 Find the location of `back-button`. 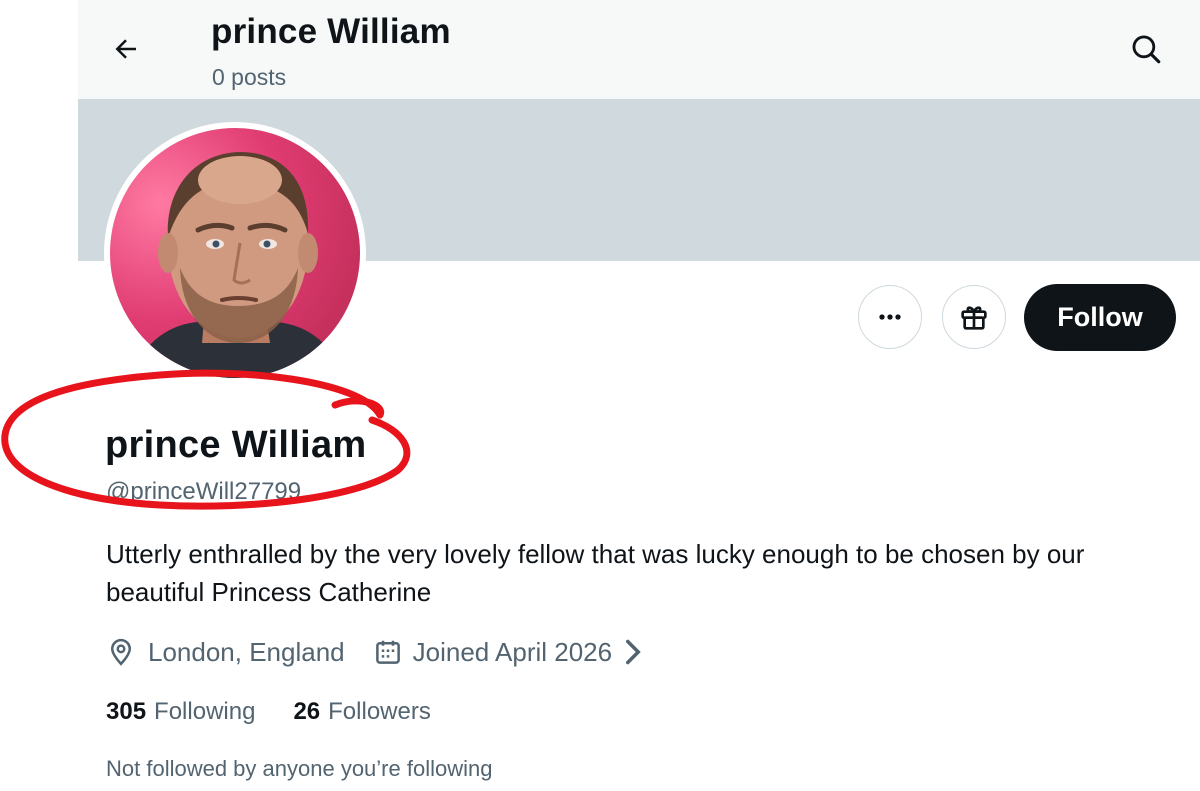

back-button is located at coordinates (126, 49).